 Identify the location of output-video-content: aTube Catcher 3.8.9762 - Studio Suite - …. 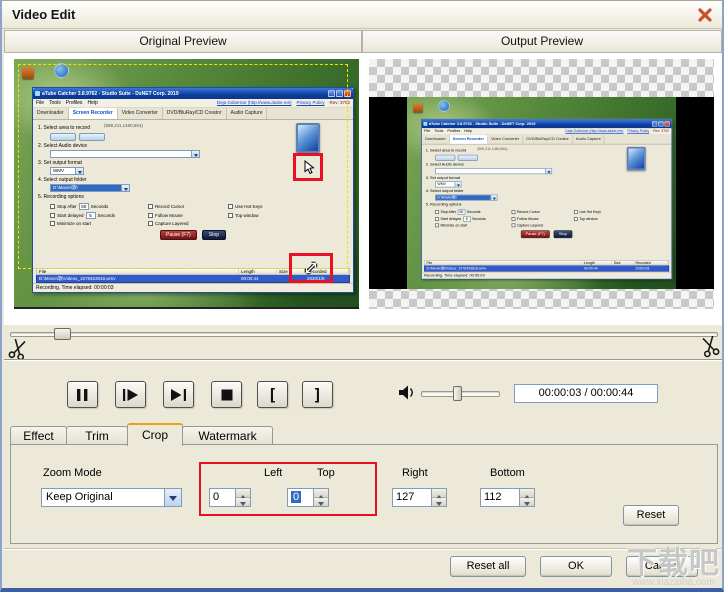
(541, 193).